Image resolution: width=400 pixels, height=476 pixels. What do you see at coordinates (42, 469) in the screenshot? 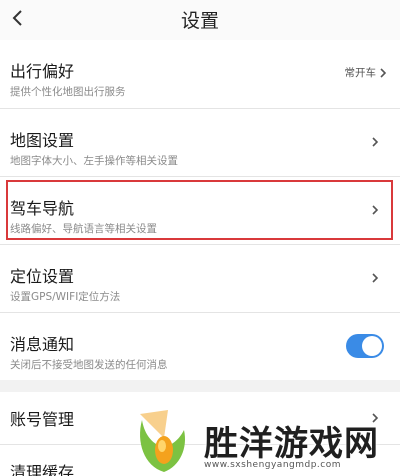
I see `settings-item-title: 清理缓存` at bounding box center [42, 469].